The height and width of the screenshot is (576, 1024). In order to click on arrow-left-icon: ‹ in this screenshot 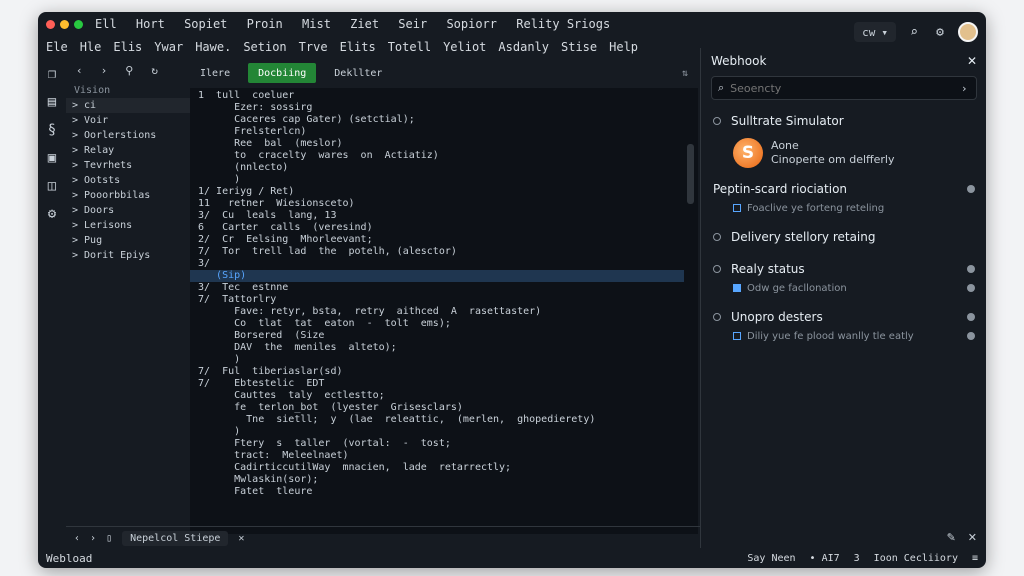, I will do `click(77, 538)`.